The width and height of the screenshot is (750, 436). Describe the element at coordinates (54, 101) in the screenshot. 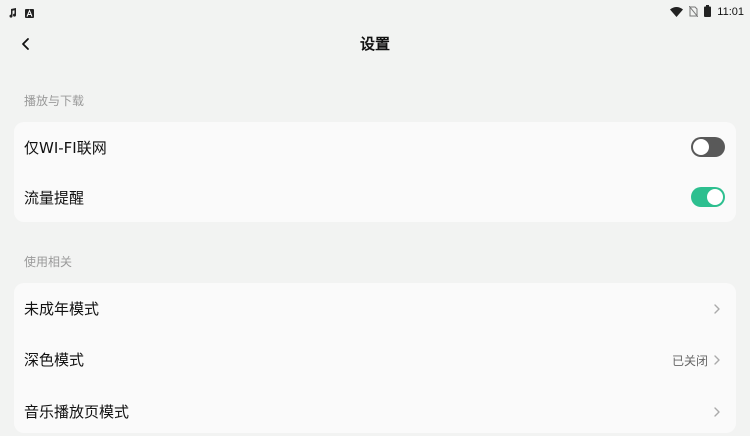

I see `section-title-playback: 播放与下载` at that location.